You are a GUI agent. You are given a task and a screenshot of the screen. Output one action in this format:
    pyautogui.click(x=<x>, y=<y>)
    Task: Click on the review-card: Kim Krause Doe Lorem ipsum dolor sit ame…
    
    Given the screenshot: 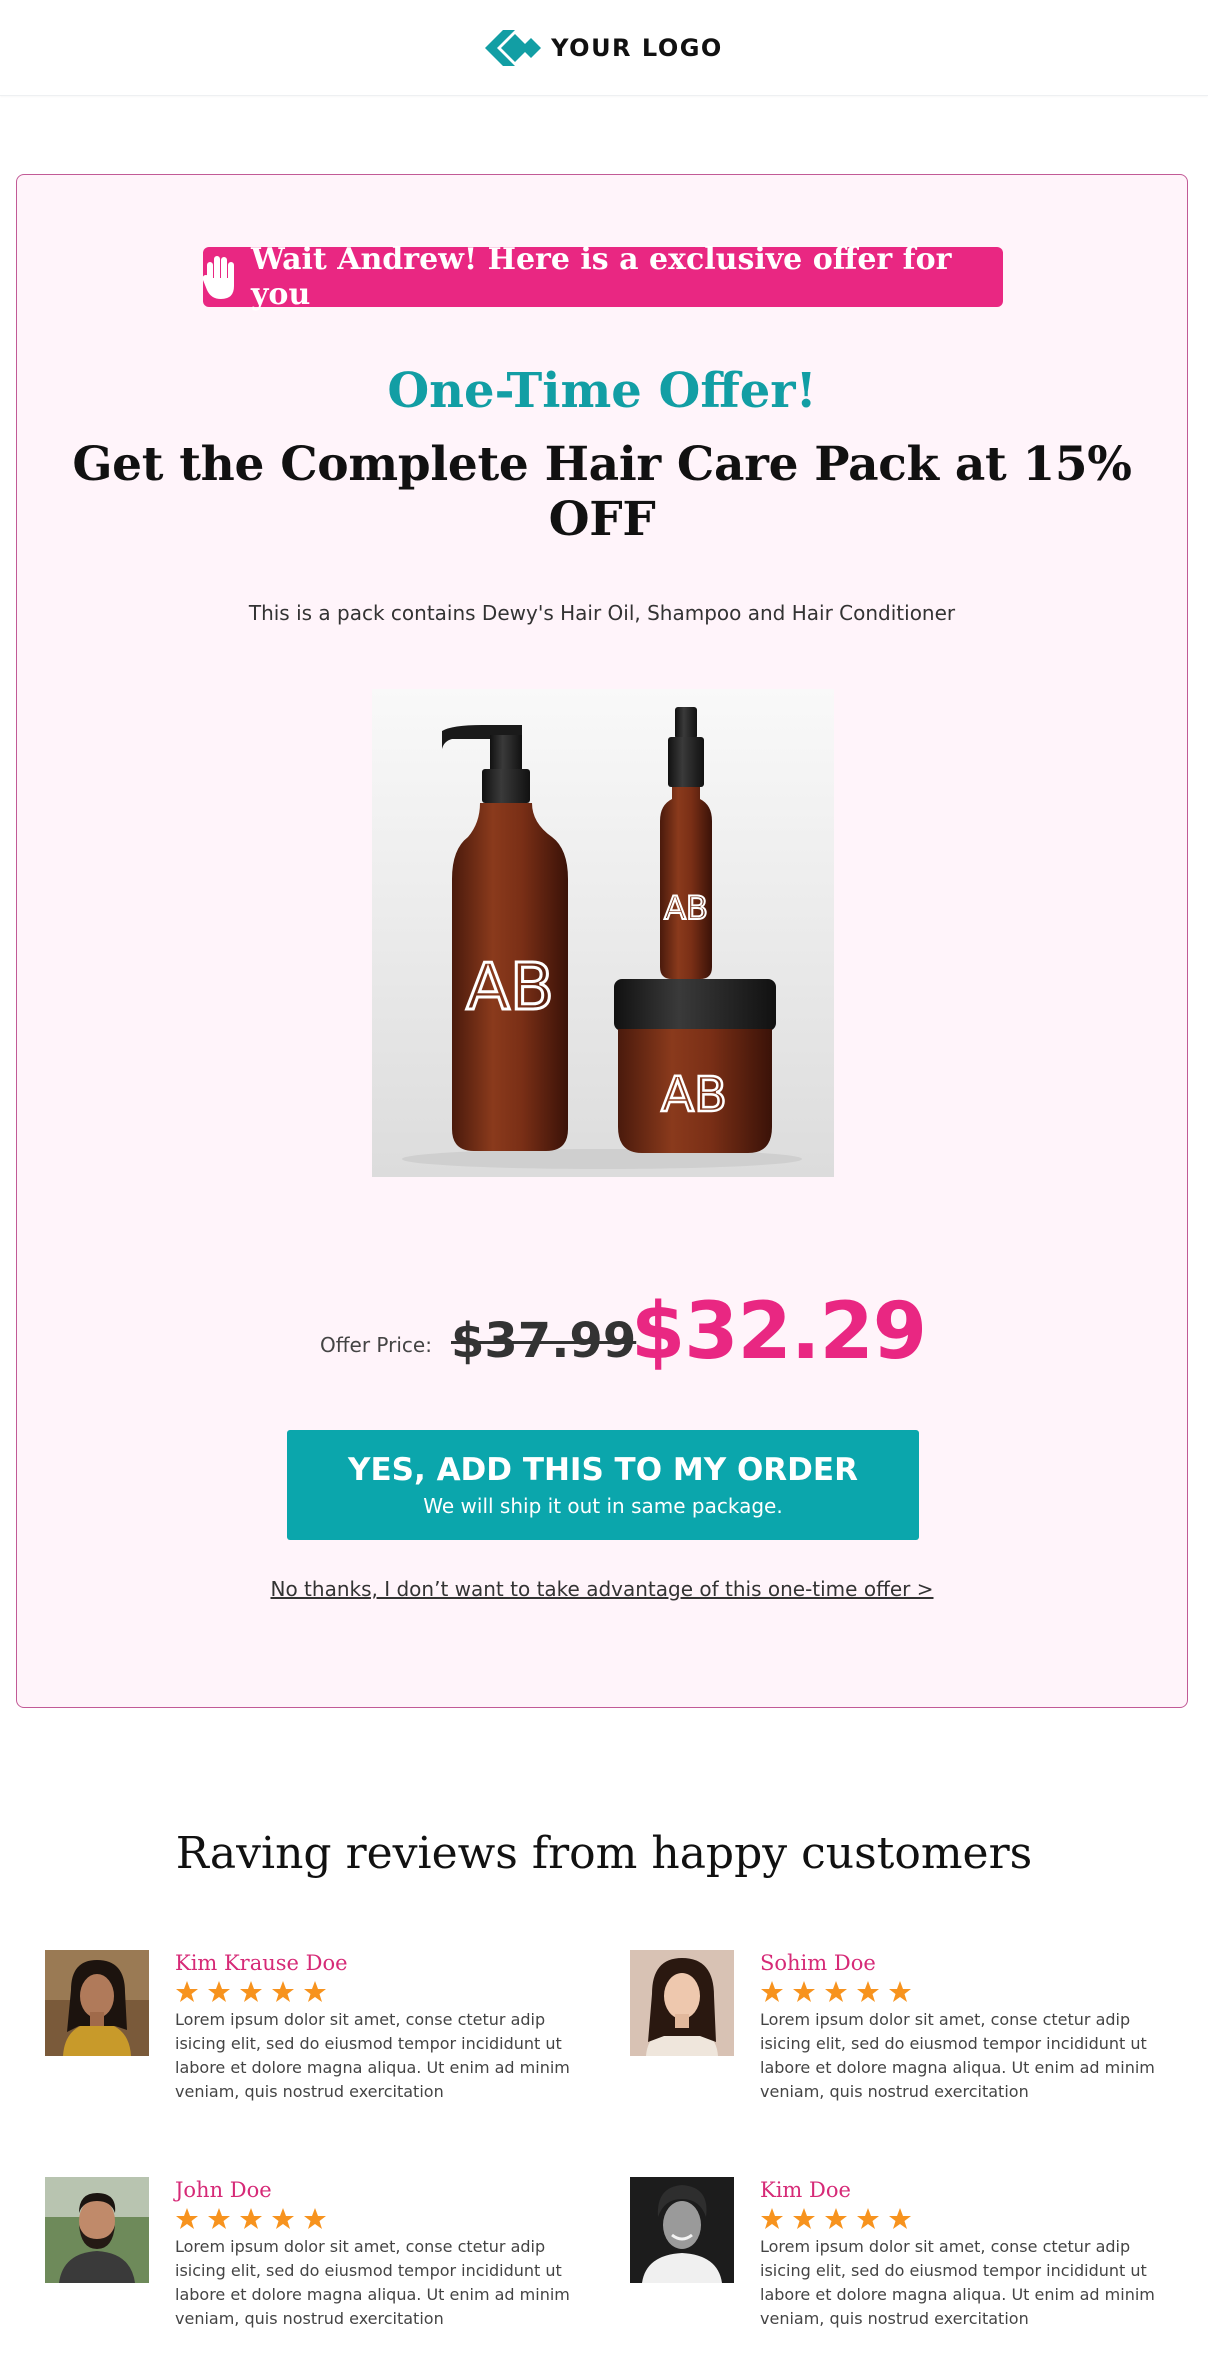 What is the action you would take?
    pyautogui.click(x=315, y=2030)
    